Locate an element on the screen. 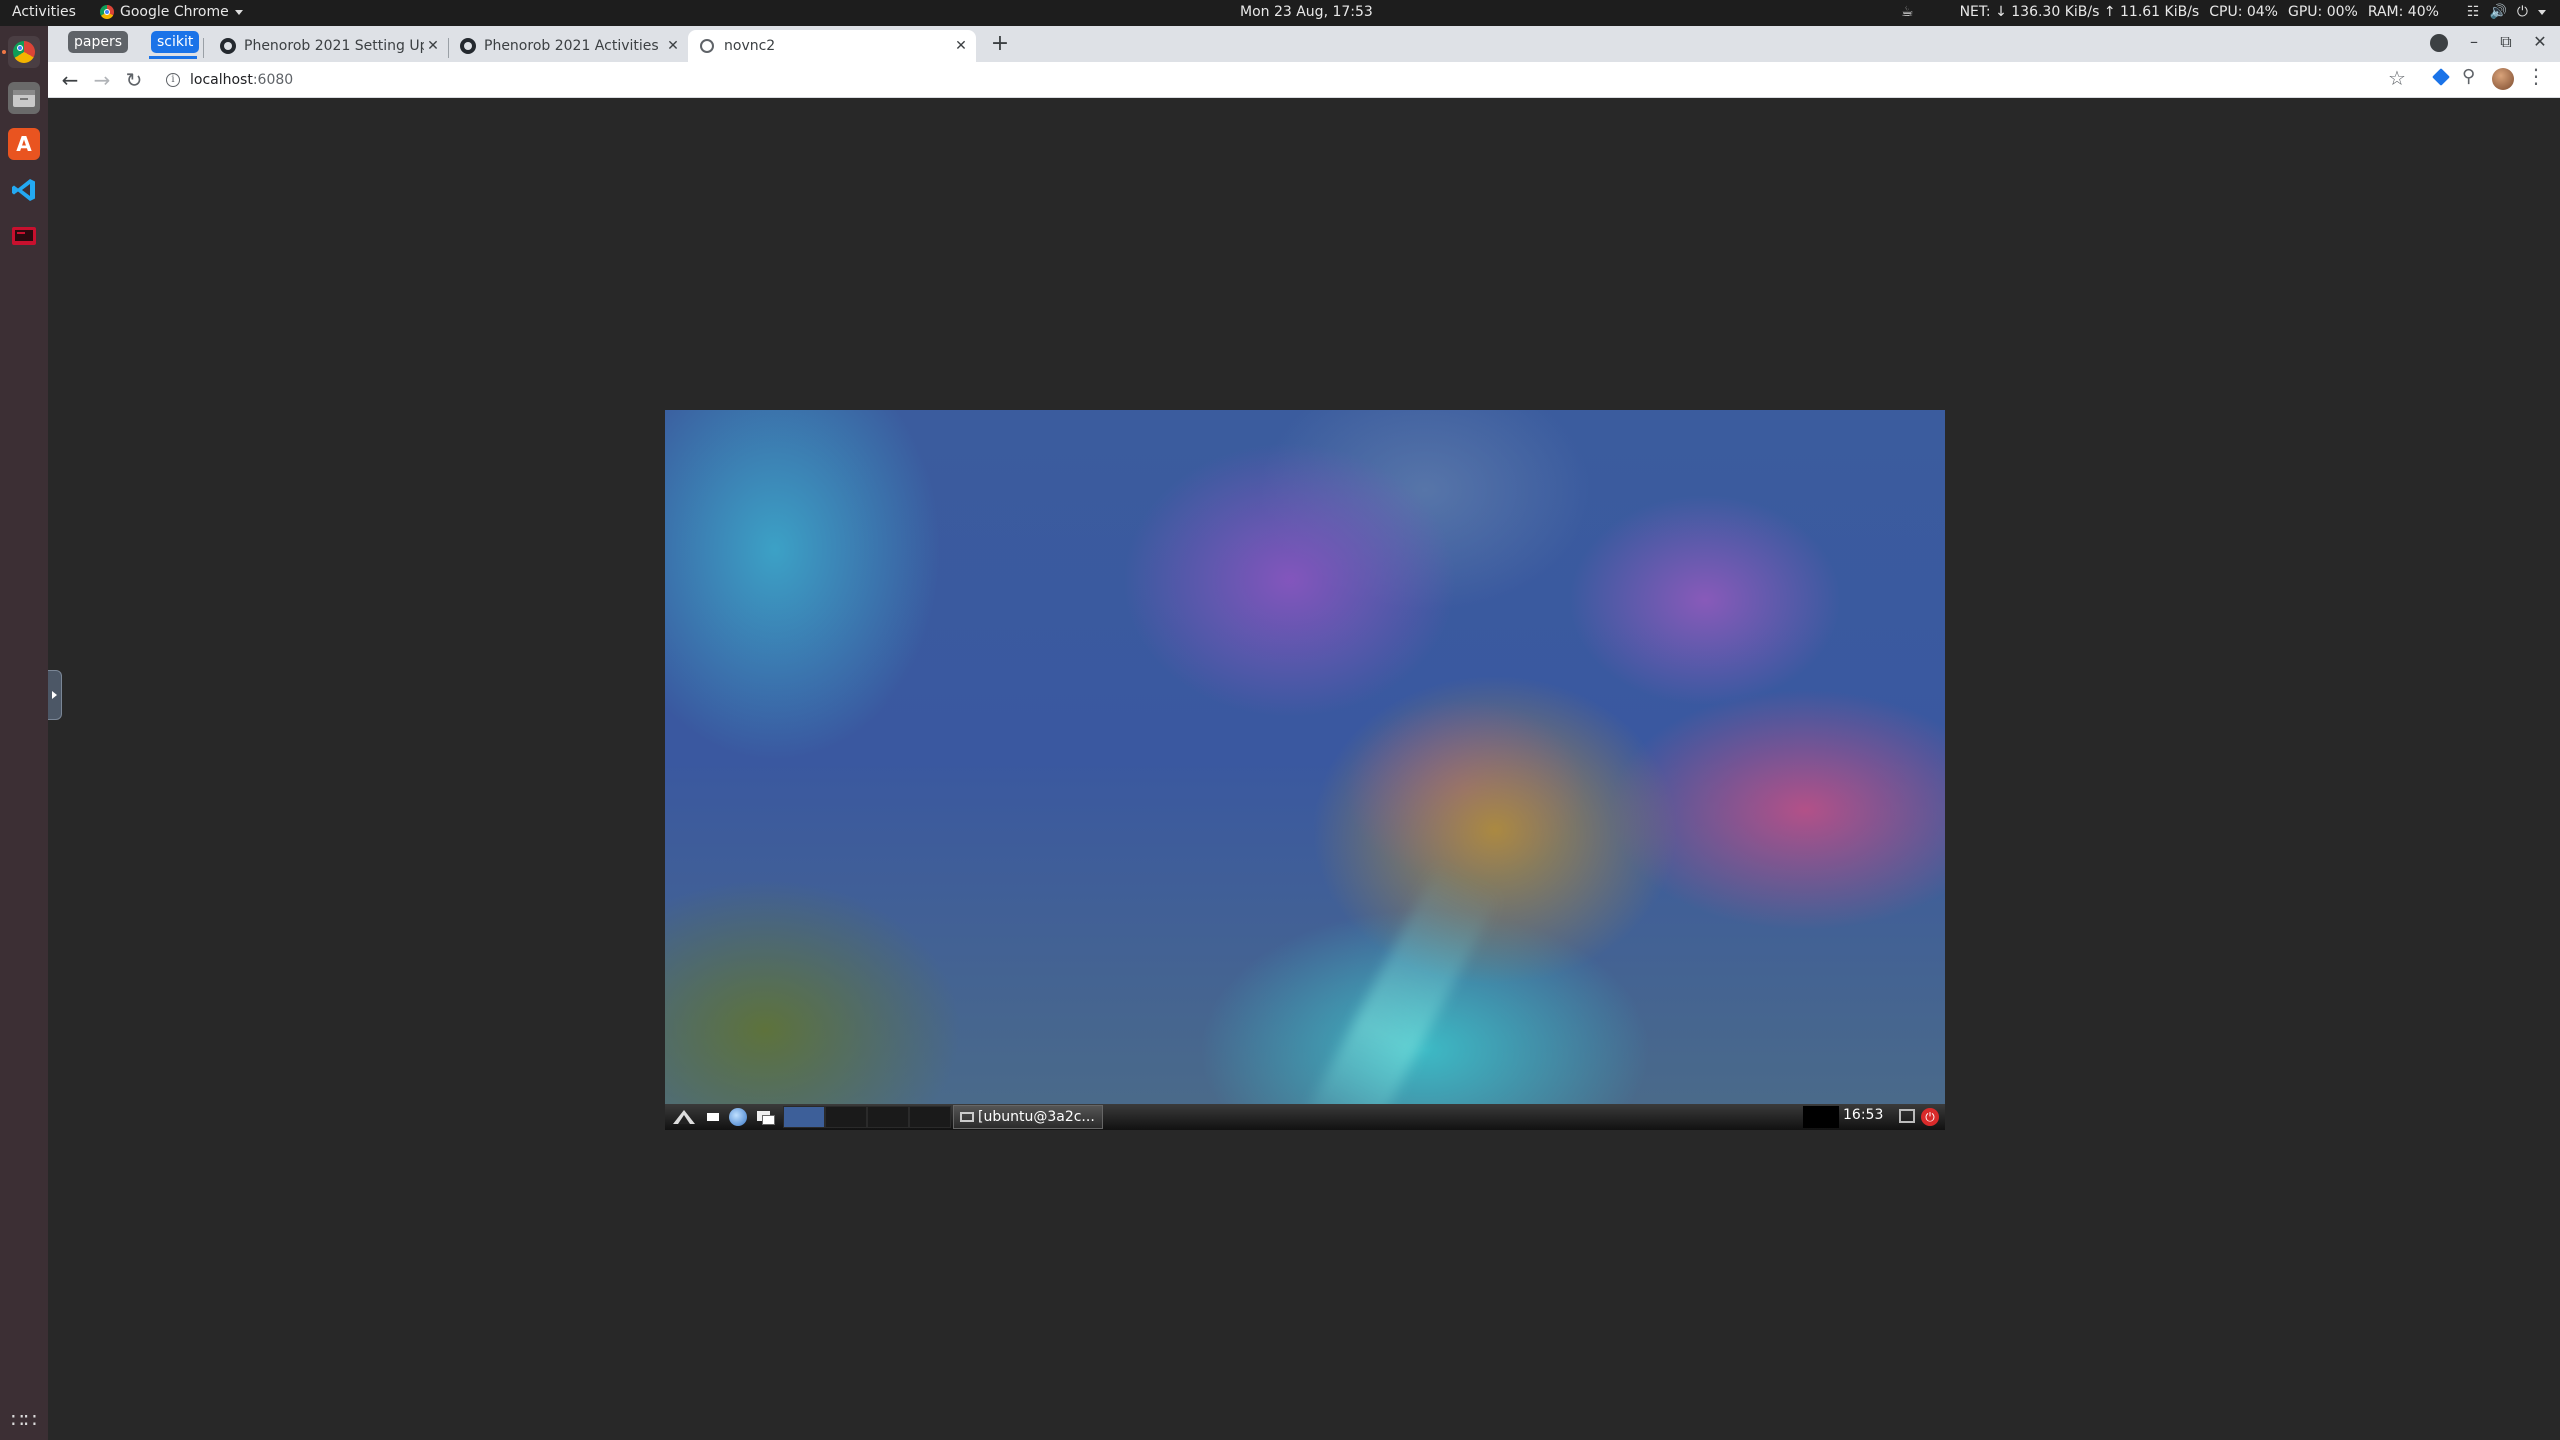 This screenshot has width=2560, height=1440. tab-phenorob-setting-up: Phenorob 2021 Setting Up ✕ is located at coordinates (328, 46).